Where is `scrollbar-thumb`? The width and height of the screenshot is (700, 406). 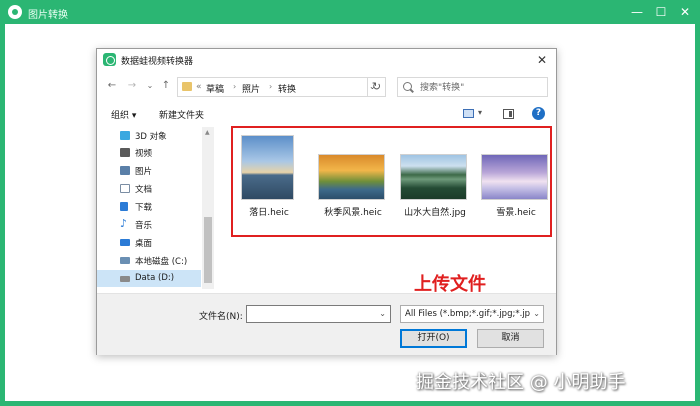
scrollbar-thumb is located at coordinates (208, 250).